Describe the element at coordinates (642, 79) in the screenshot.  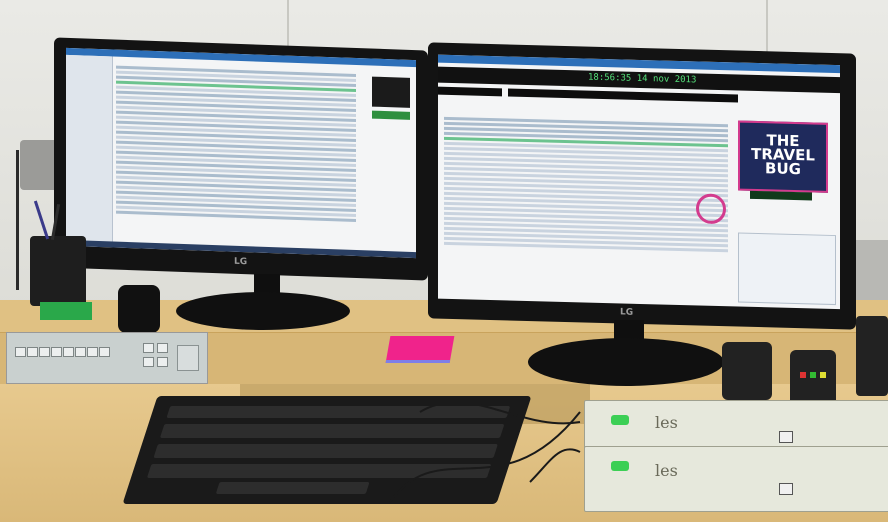
I see `right-screen-clock: 18:56:35 14 nov 2013` at that location.